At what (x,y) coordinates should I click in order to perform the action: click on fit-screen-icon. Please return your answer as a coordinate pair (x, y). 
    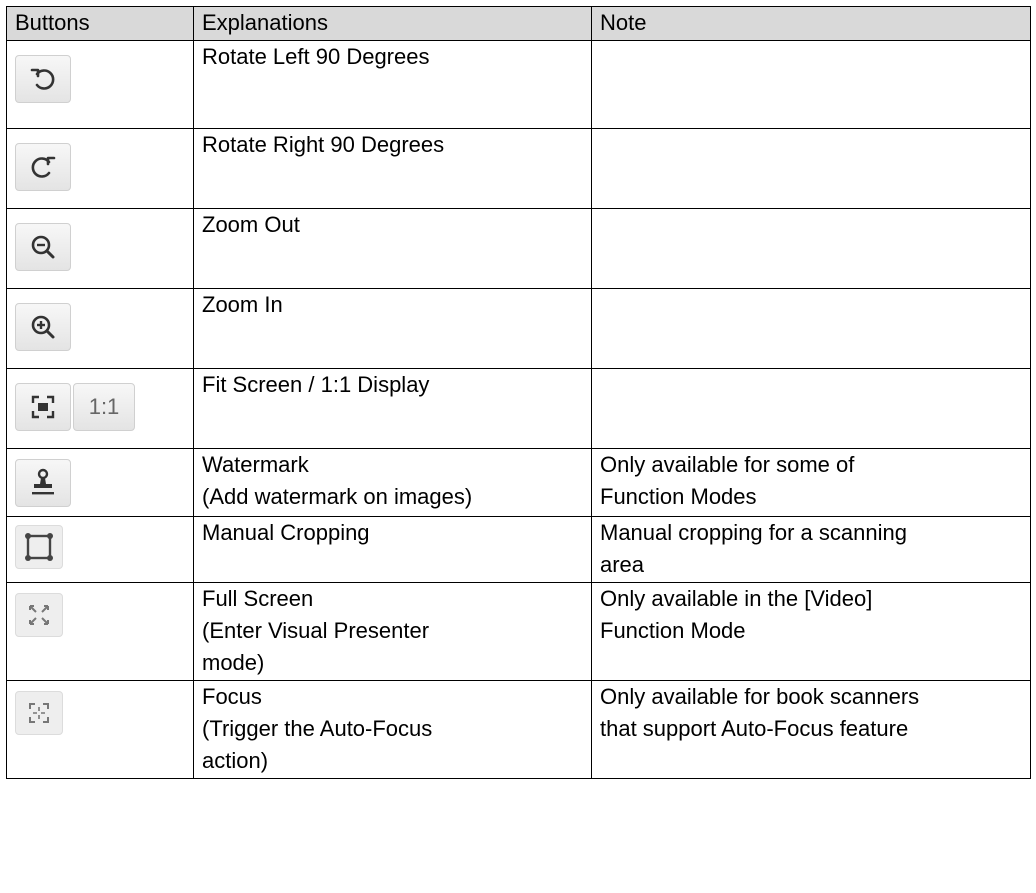
    Looking at the image, I should click on (43, 407).